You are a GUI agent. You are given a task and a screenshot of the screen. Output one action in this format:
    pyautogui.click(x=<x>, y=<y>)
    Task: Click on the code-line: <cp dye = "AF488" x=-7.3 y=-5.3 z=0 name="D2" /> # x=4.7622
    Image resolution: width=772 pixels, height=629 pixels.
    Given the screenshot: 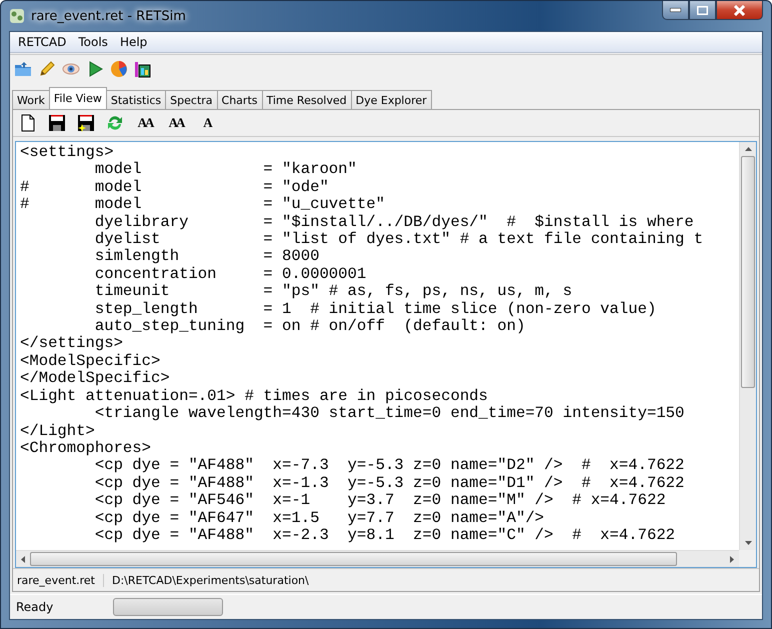 What is the action you would take?
    pyautogui.click(x=390, y=466)
    